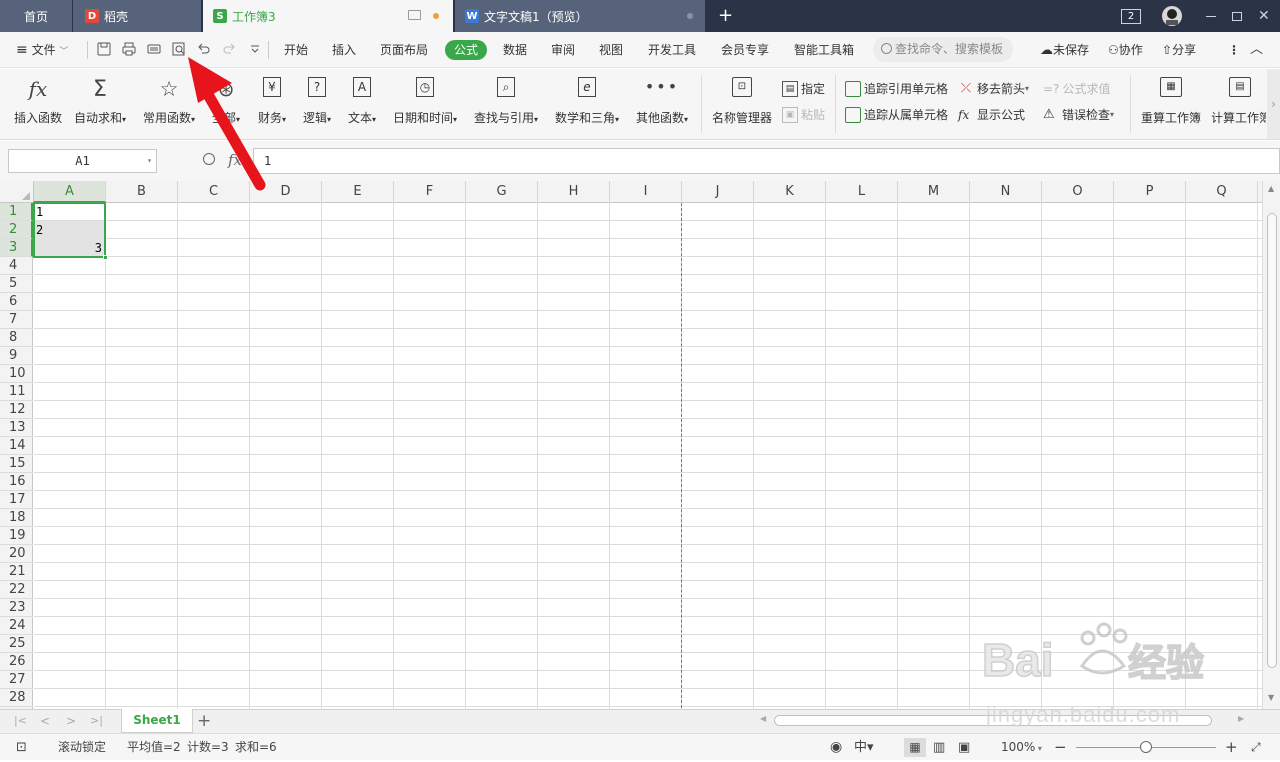  I want to click on row-header-4: 4, so click(16, 266).